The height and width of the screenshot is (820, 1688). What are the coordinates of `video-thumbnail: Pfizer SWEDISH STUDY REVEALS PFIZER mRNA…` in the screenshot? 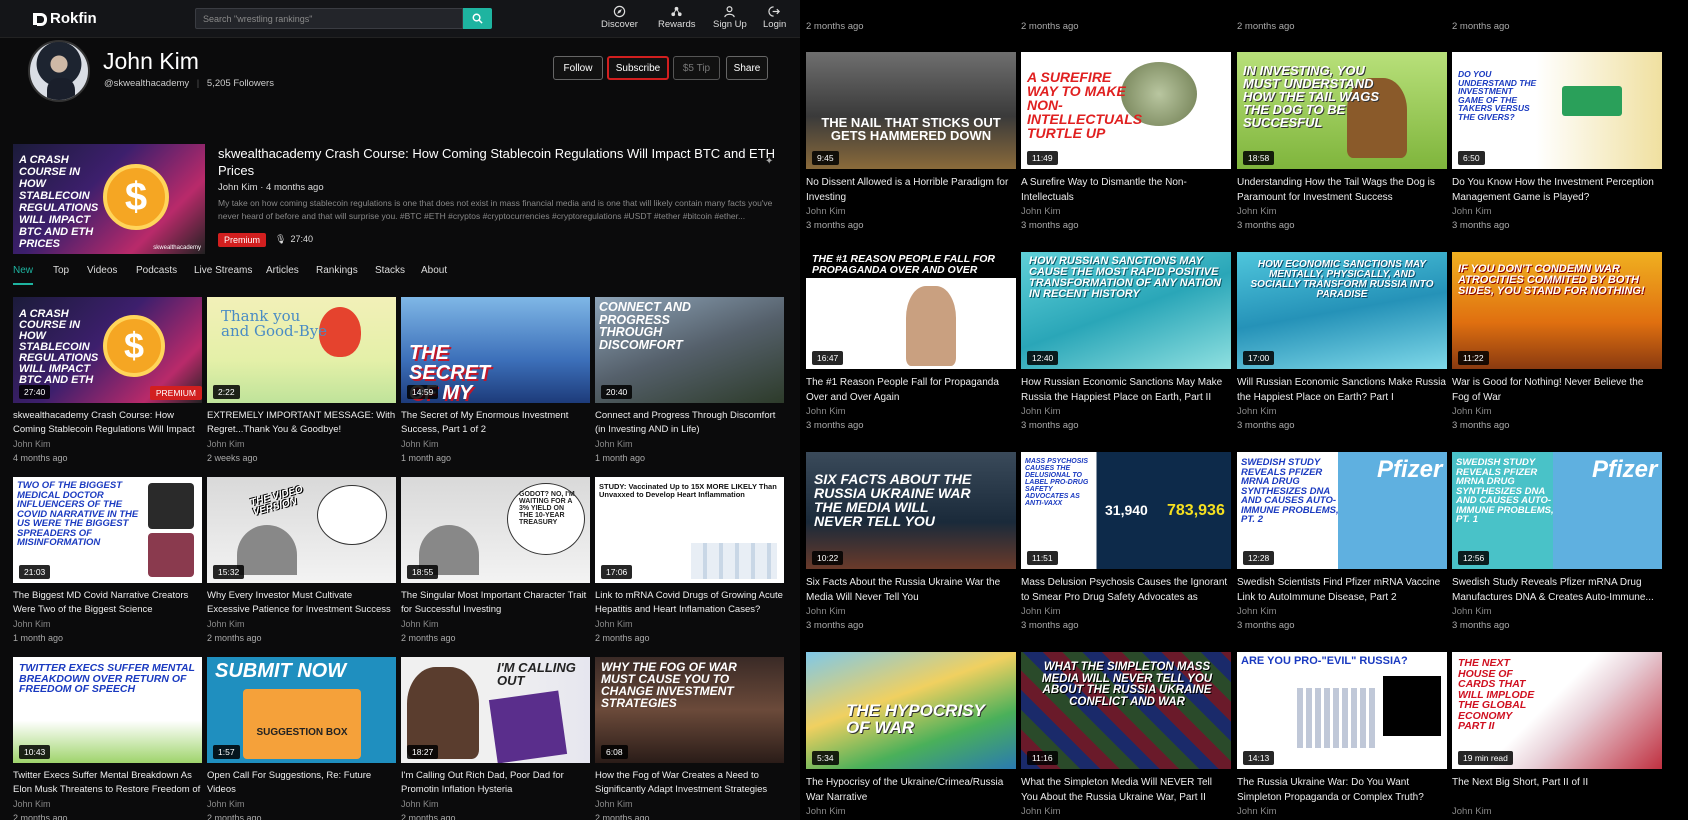 It's located at (1342, 510).